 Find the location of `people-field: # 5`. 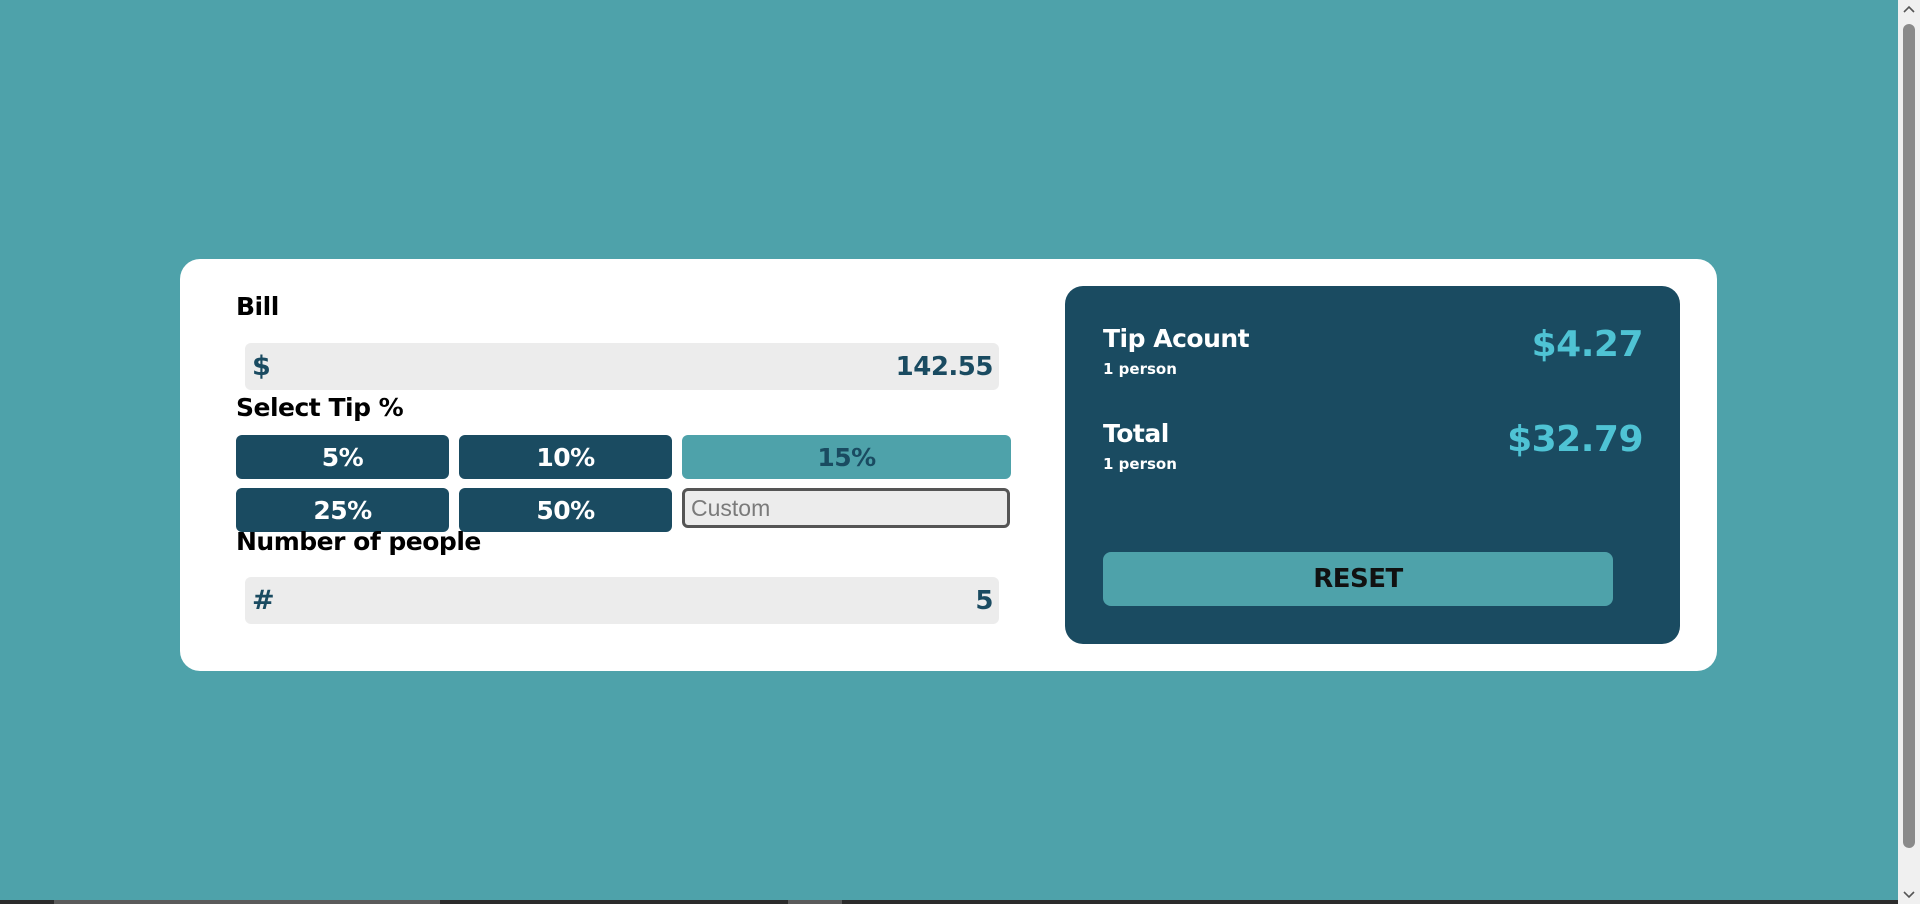

people-field: # 5 is located at coordinates (622, 600).